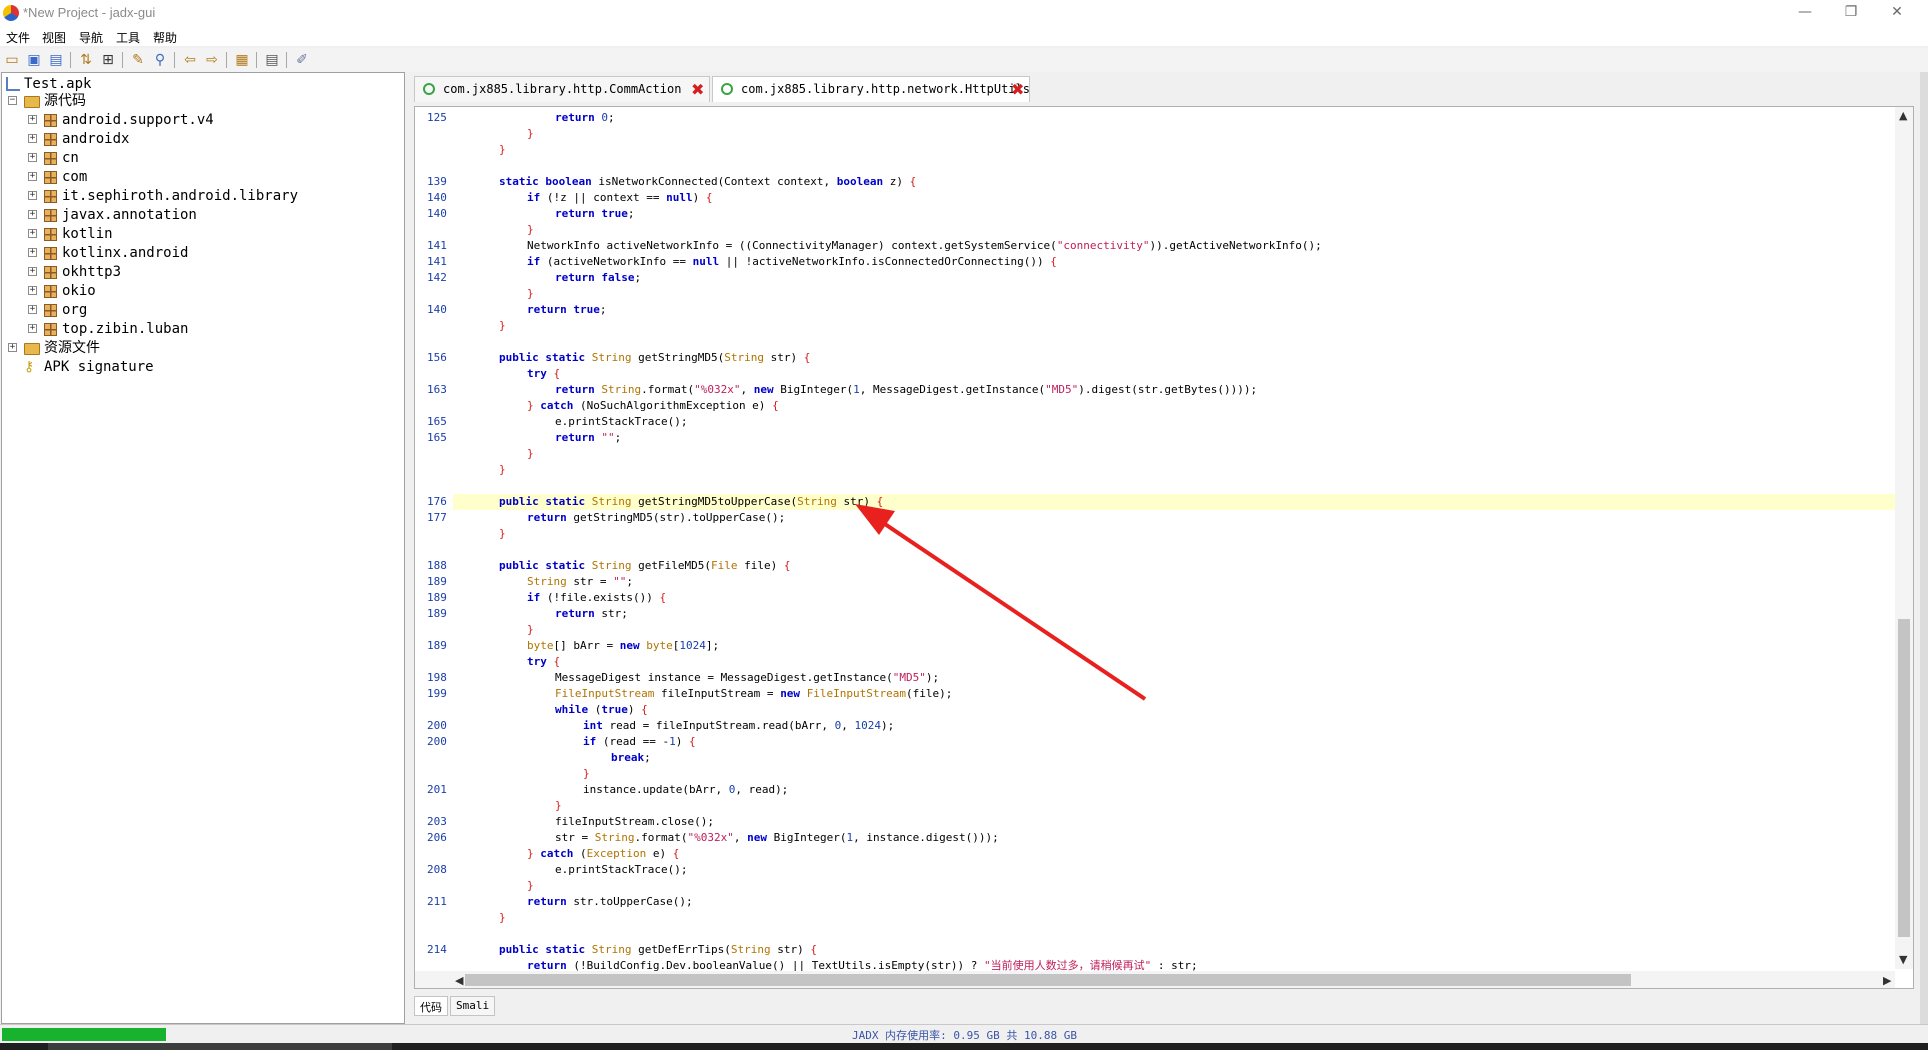  Describe the element at coordinates (212, 60) in the screenshot. I see `forward-arrow-icon: ⇨` at that location.